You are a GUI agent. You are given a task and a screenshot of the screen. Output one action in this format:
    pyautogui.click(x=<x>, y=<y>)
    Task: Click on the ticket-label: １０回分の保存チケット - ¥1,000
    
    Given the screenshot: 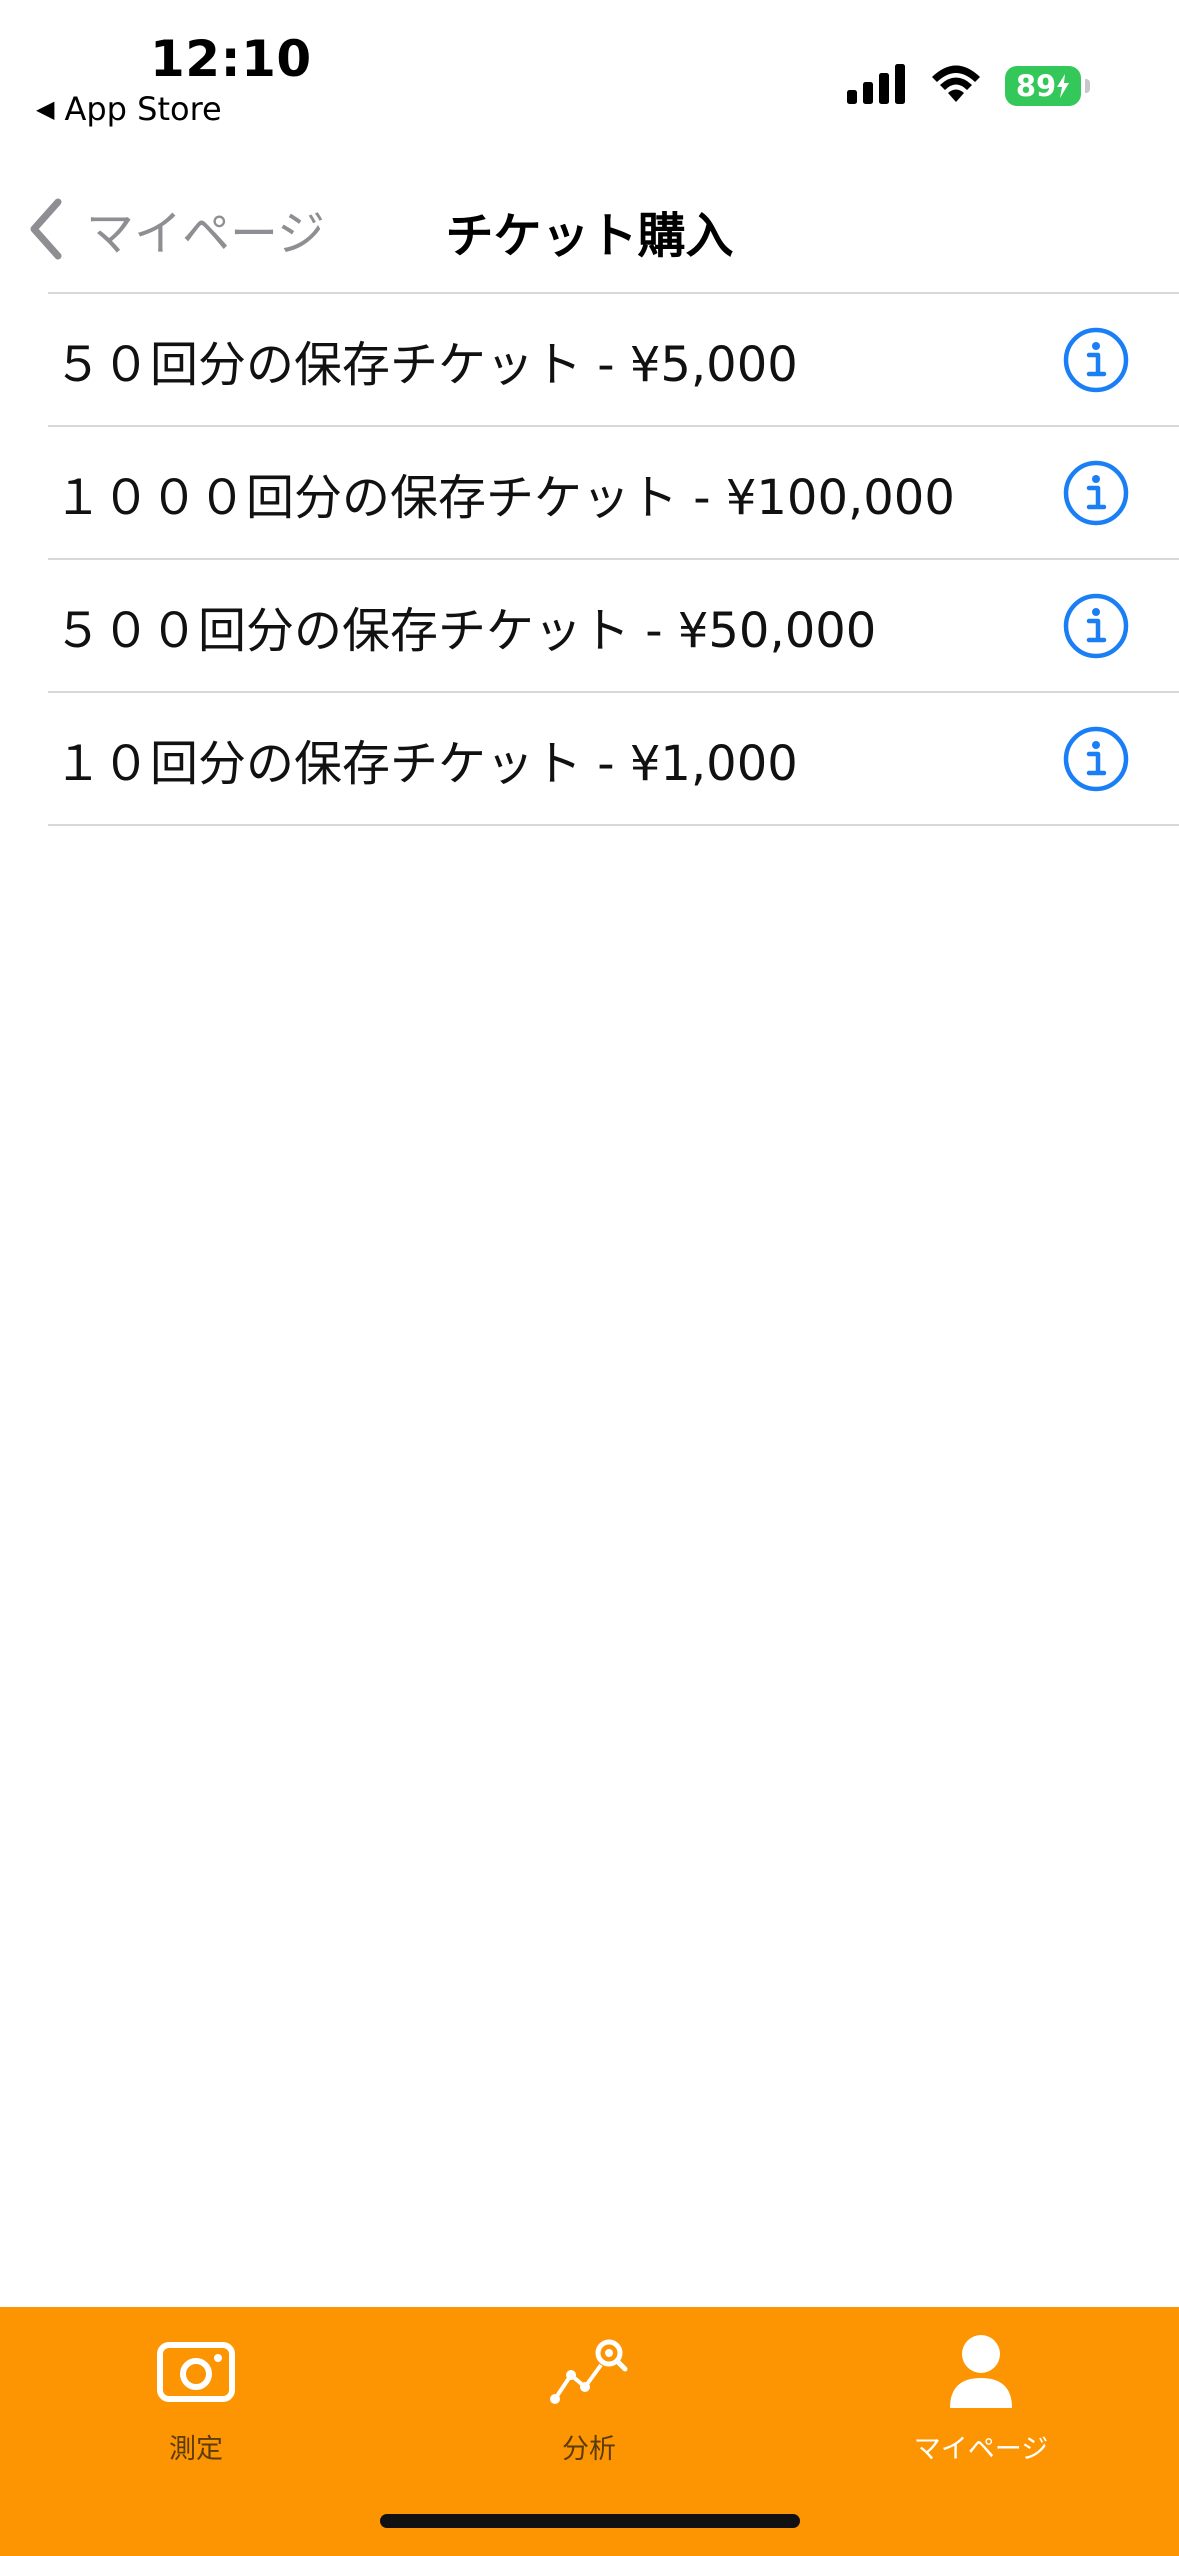 What is the action you would take?
    pyautogui.click(x=426, y=763)
    